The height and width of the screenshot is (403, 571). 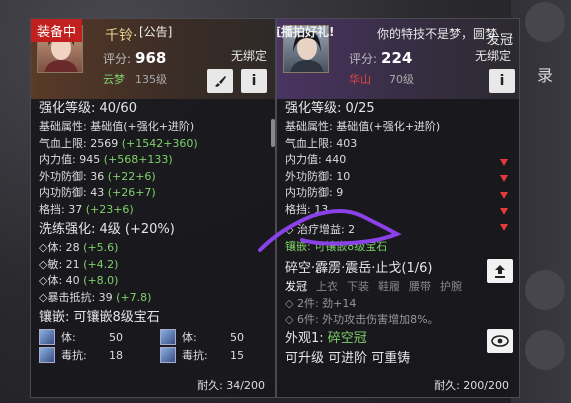 What do you see at coordinates (79, 247) in the screenshot?
I see `refine-row: ◇体: 28 (+5.6)` at bounding box center [79, 247].